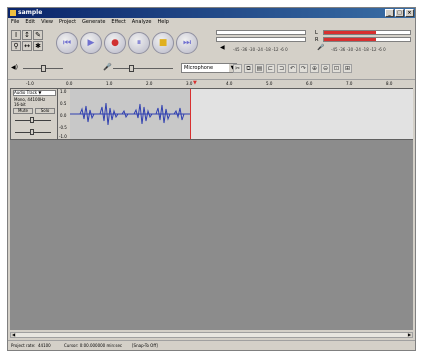  I want to click on waveform-display, so click(241, 114).